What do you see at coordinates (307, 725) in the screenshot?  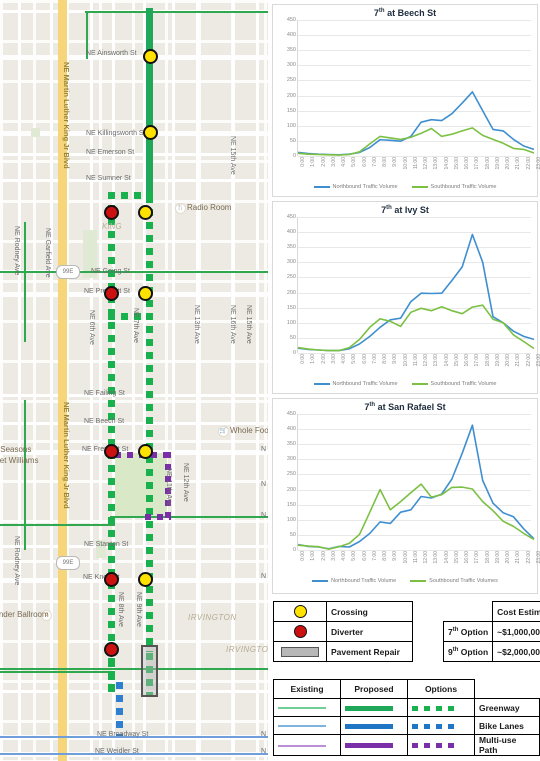 I see `existing-line-swatch` at bounding box center [307, 725].